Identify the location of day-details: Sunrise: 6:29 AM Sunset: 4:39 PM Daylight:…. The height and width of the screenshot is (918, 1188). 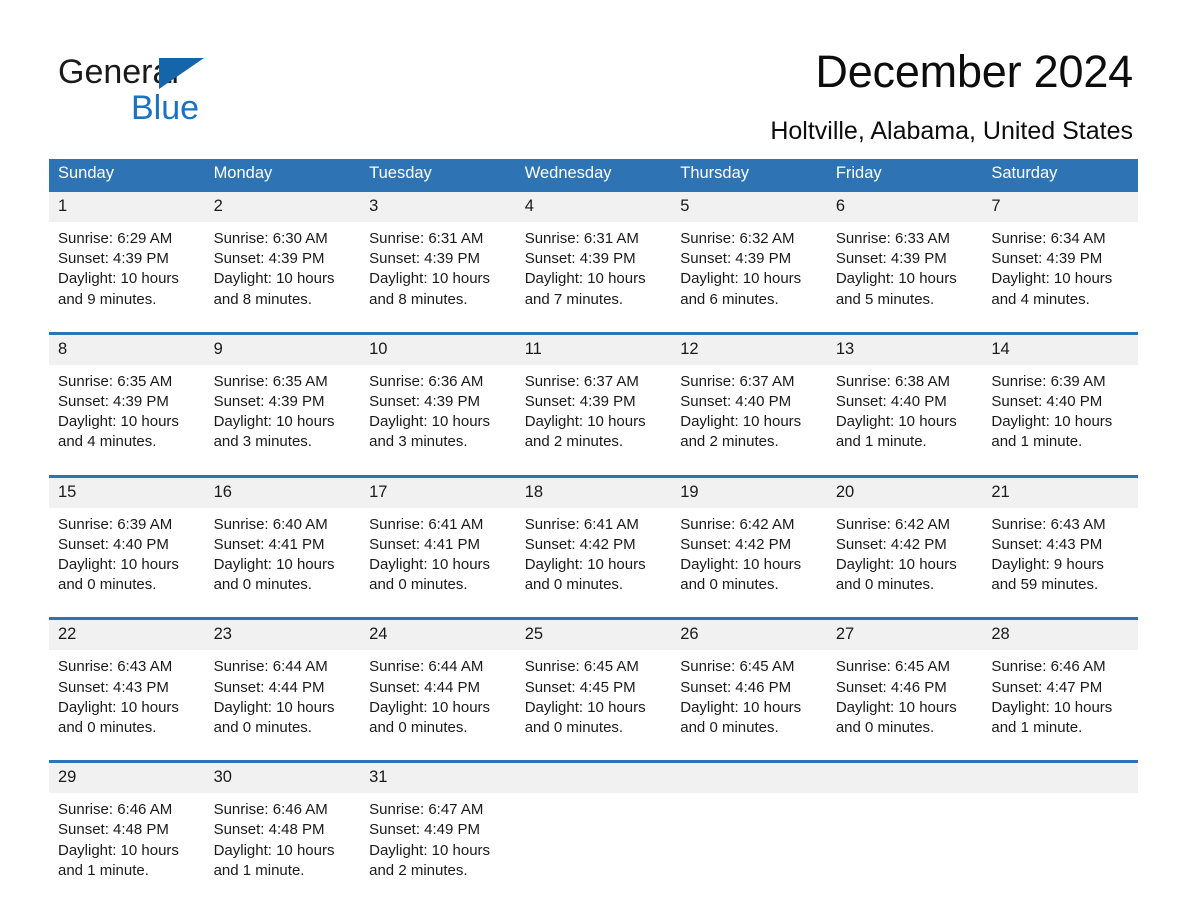
(127, 270).